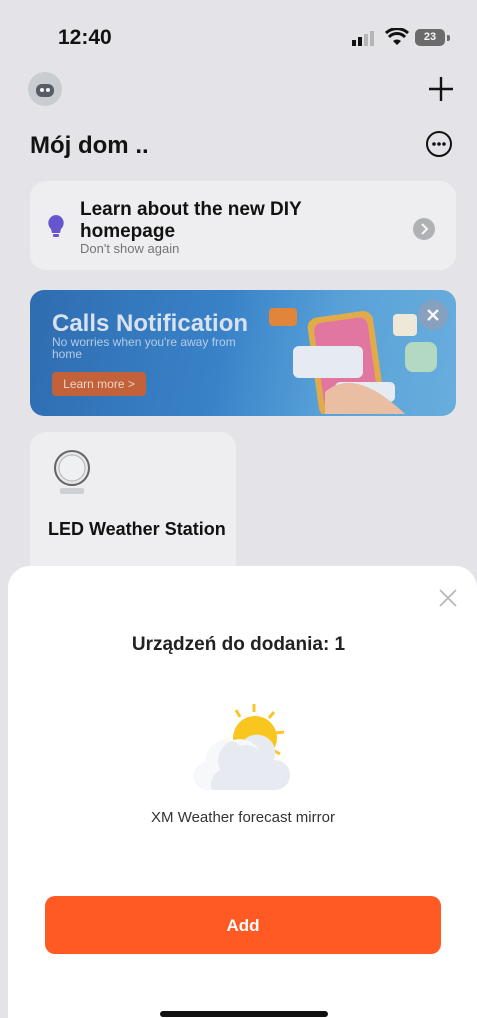 Image resolution: width=477 pixels, height=1018 pixels. What do you see at coordinates (238, 644) in the screenshot?
I see `sheet-title: Urządzeń do dodania: 1` at bounding box center [238, 644].